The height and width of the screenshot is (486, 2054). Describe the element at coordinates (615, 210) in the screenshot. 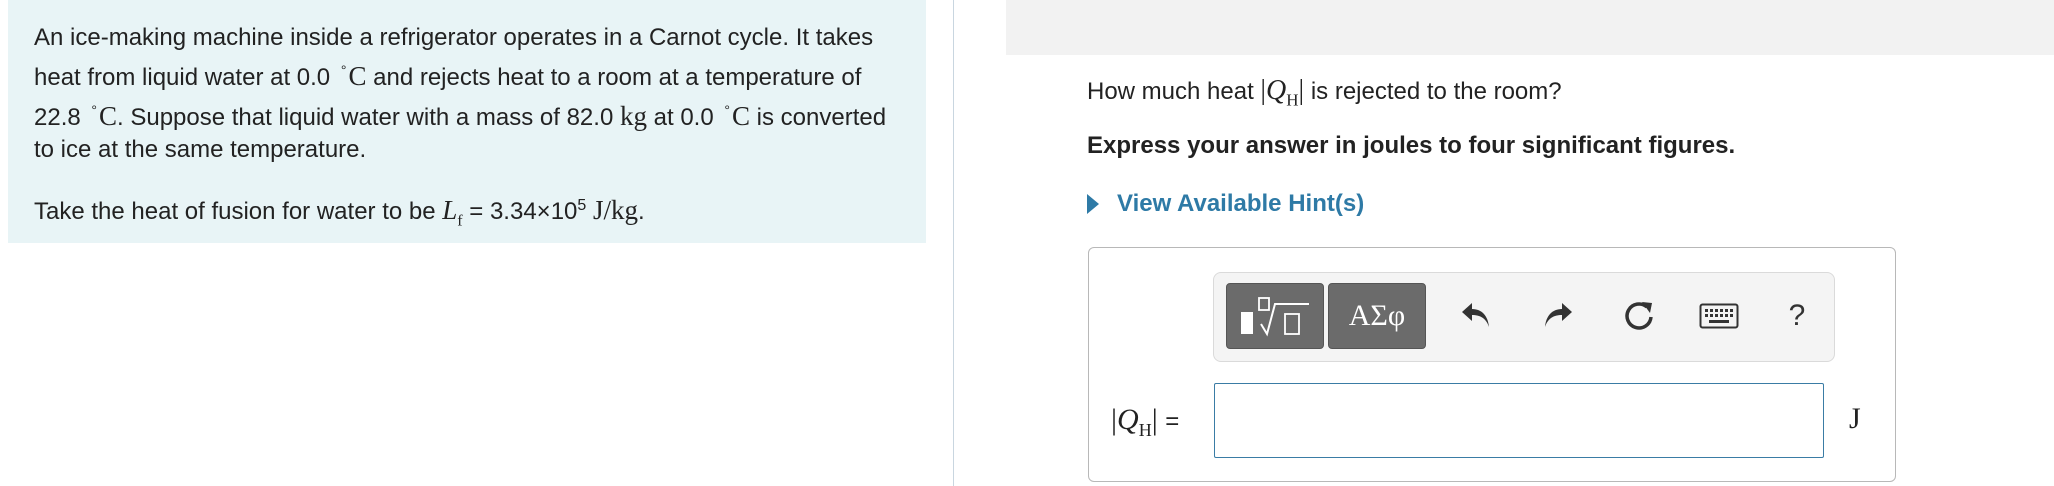

I see `unit-j-per-kg: J/kg` at that location.